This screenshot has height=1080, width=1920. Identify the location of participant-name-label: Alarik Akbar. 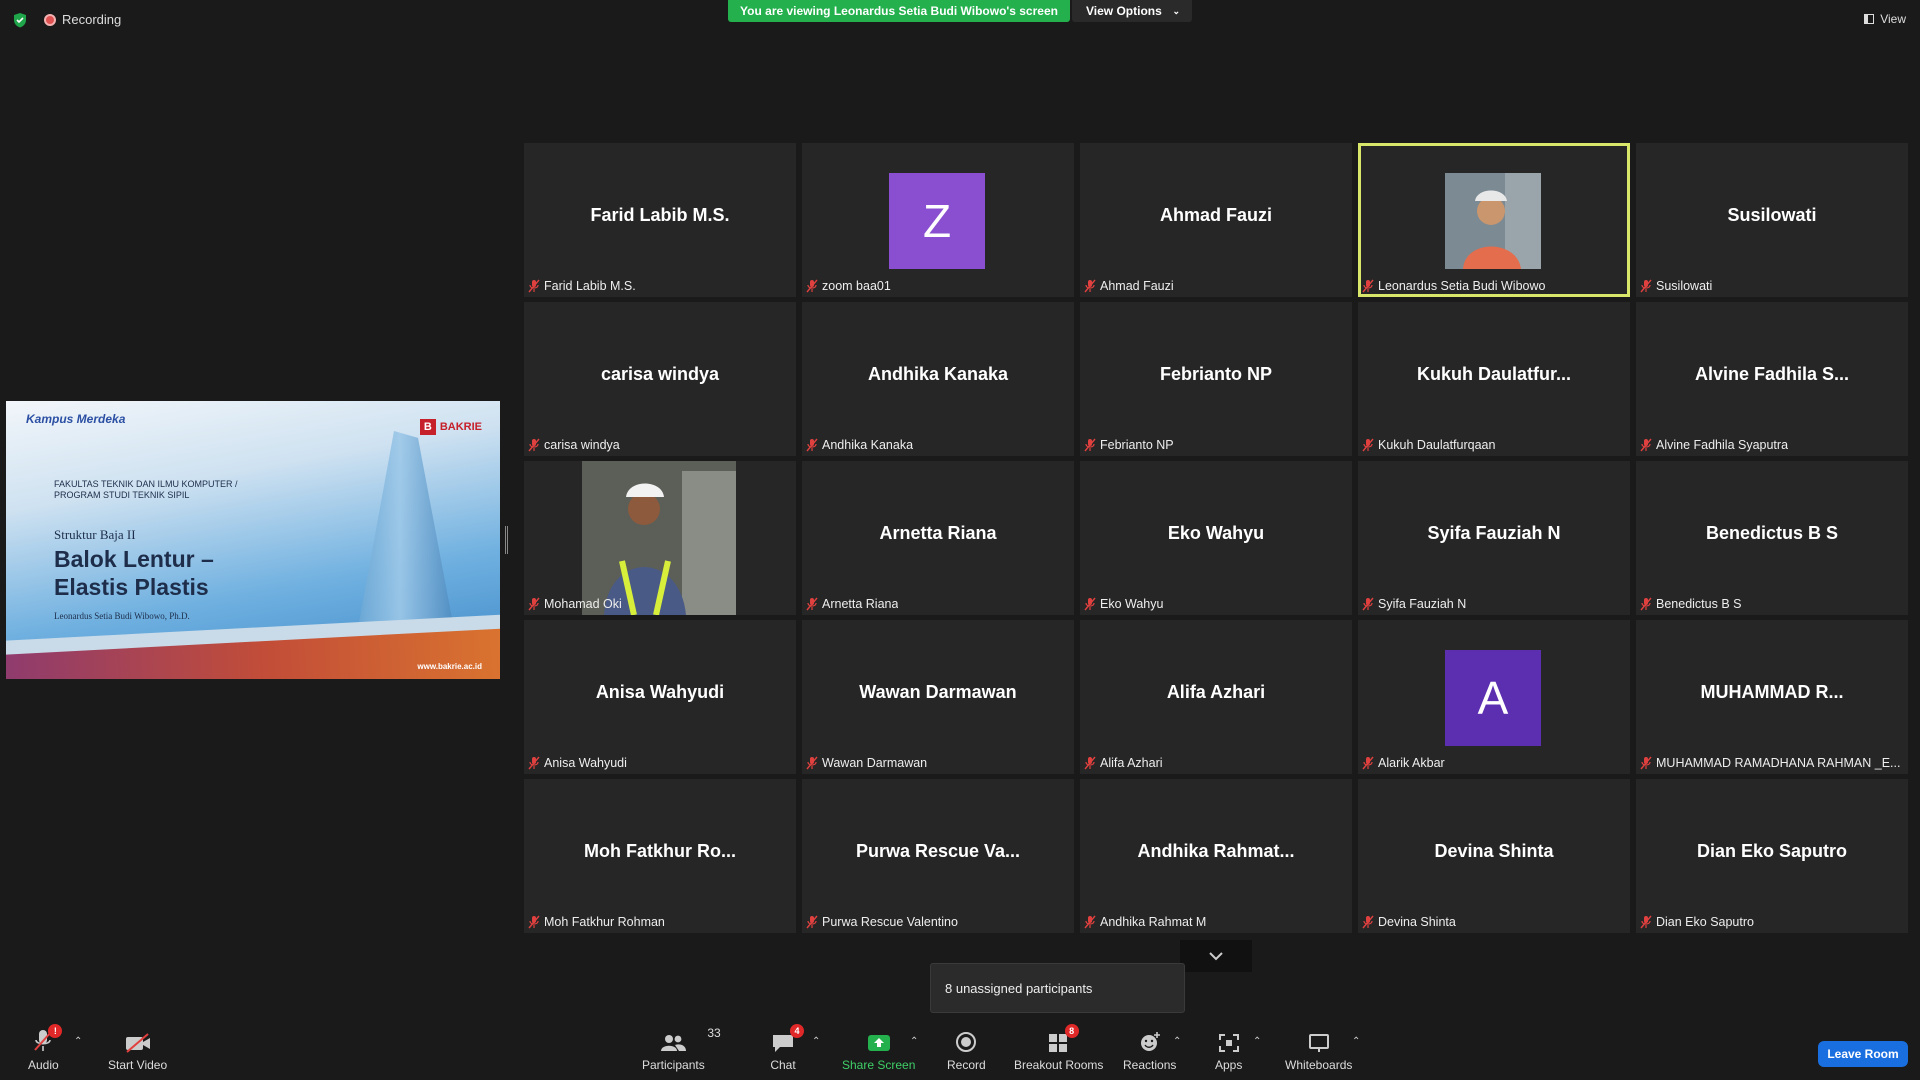
(1403, 763).